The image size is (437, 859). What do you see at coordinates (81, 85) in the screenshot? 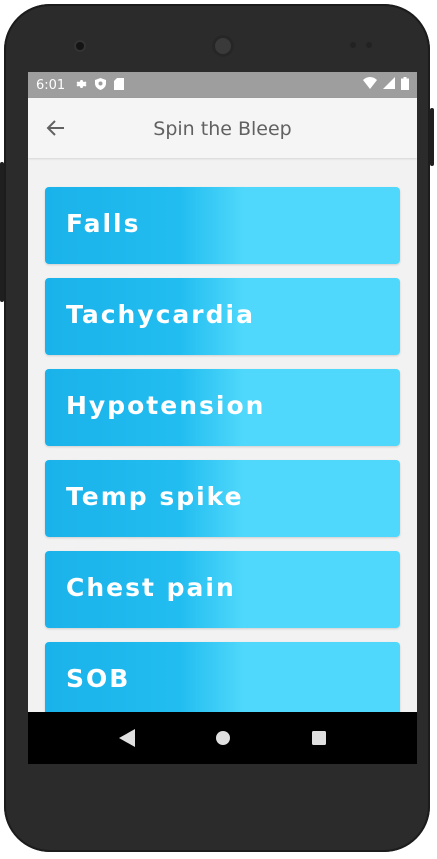
I see `settings-icon` at bounding box center [81, 85].